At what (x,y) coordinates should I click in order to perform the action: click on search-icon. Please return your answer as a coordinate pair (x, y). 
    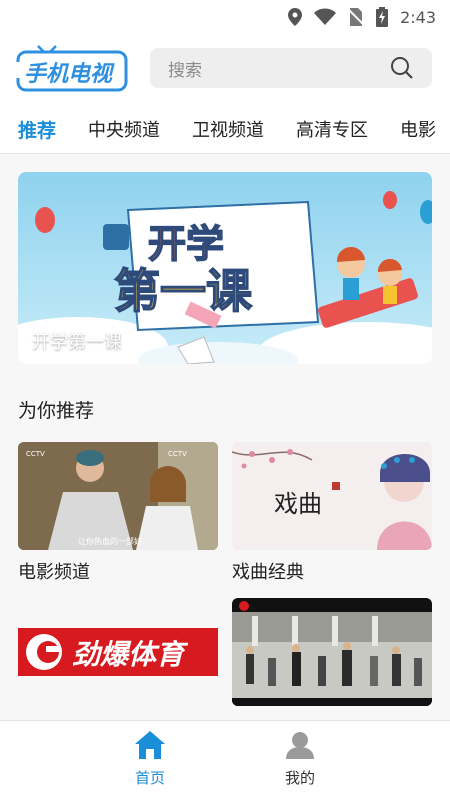
    Looking at the image, I should click on (402, 70).